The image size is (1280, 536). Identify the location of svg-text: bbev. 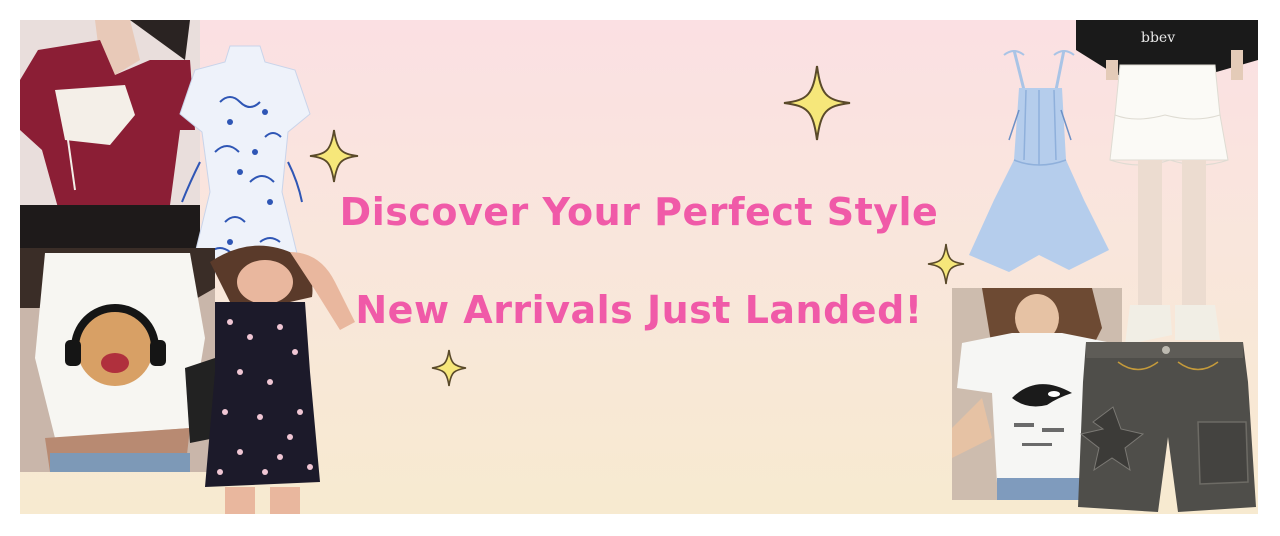
(1158, 38).